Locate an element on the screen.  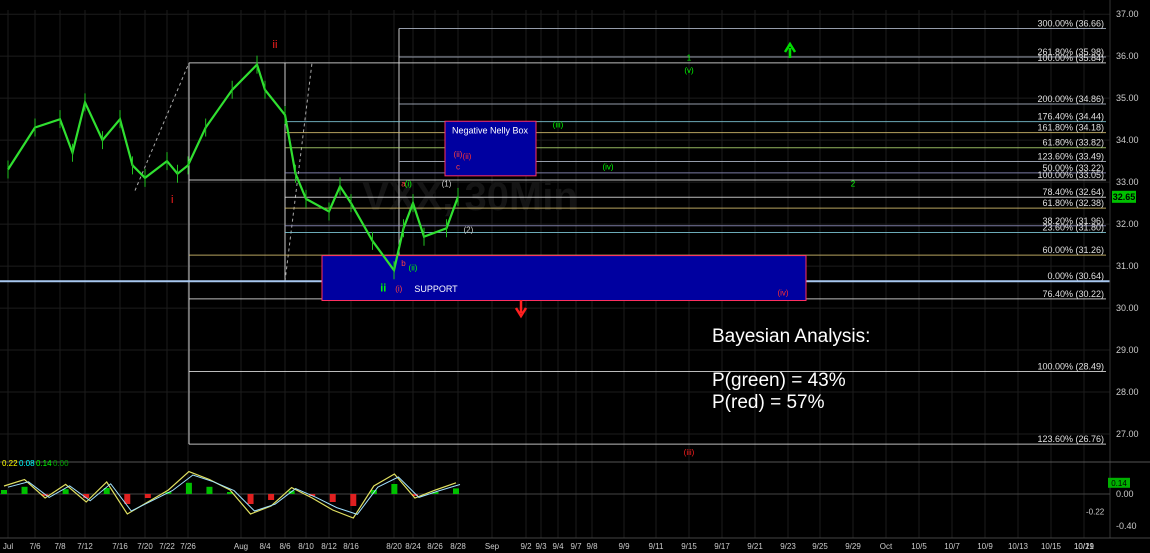
fib-level-label: 123.60% (33.49) is located at coordinates (1070, 157).